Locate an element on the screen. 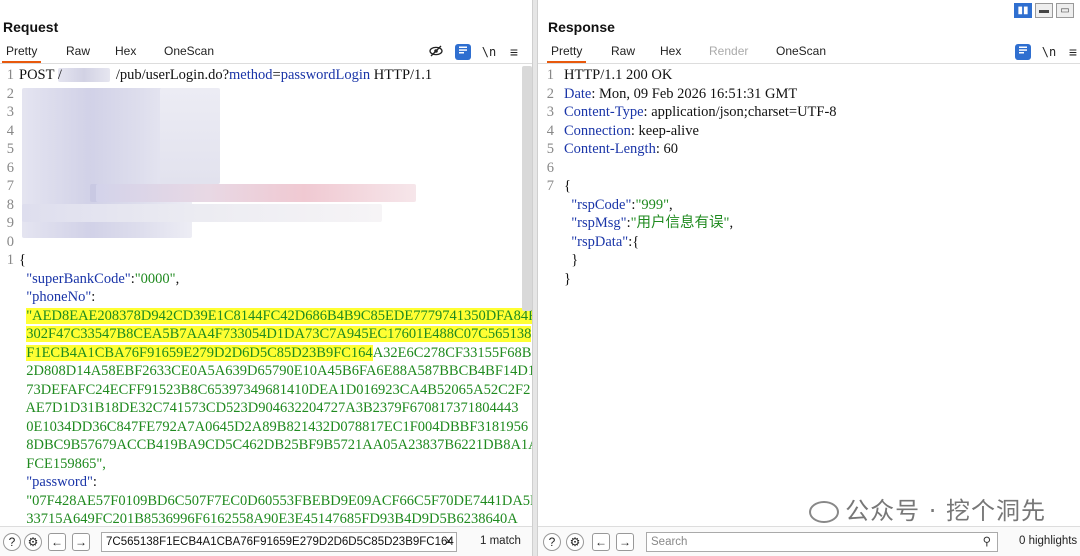 This screenshot has width=1080, height=556. request-title: Request is located at coordinates (31, 27).